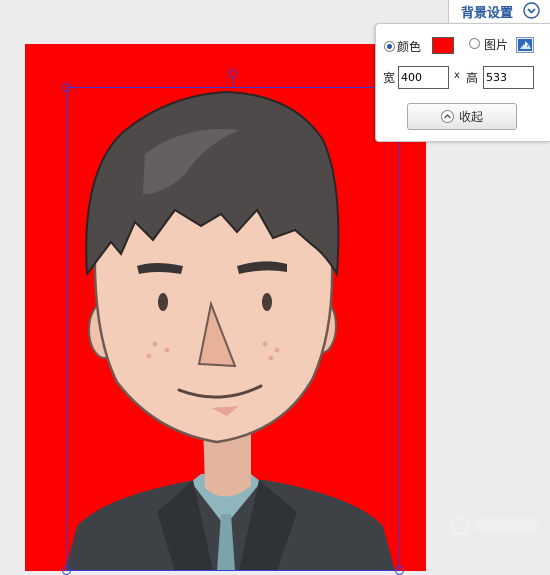 This screenshot has height=575, width=550. I want to click on background-settings-panel: 颜色 图片 宽 x 高 收起, so click(462, 82).